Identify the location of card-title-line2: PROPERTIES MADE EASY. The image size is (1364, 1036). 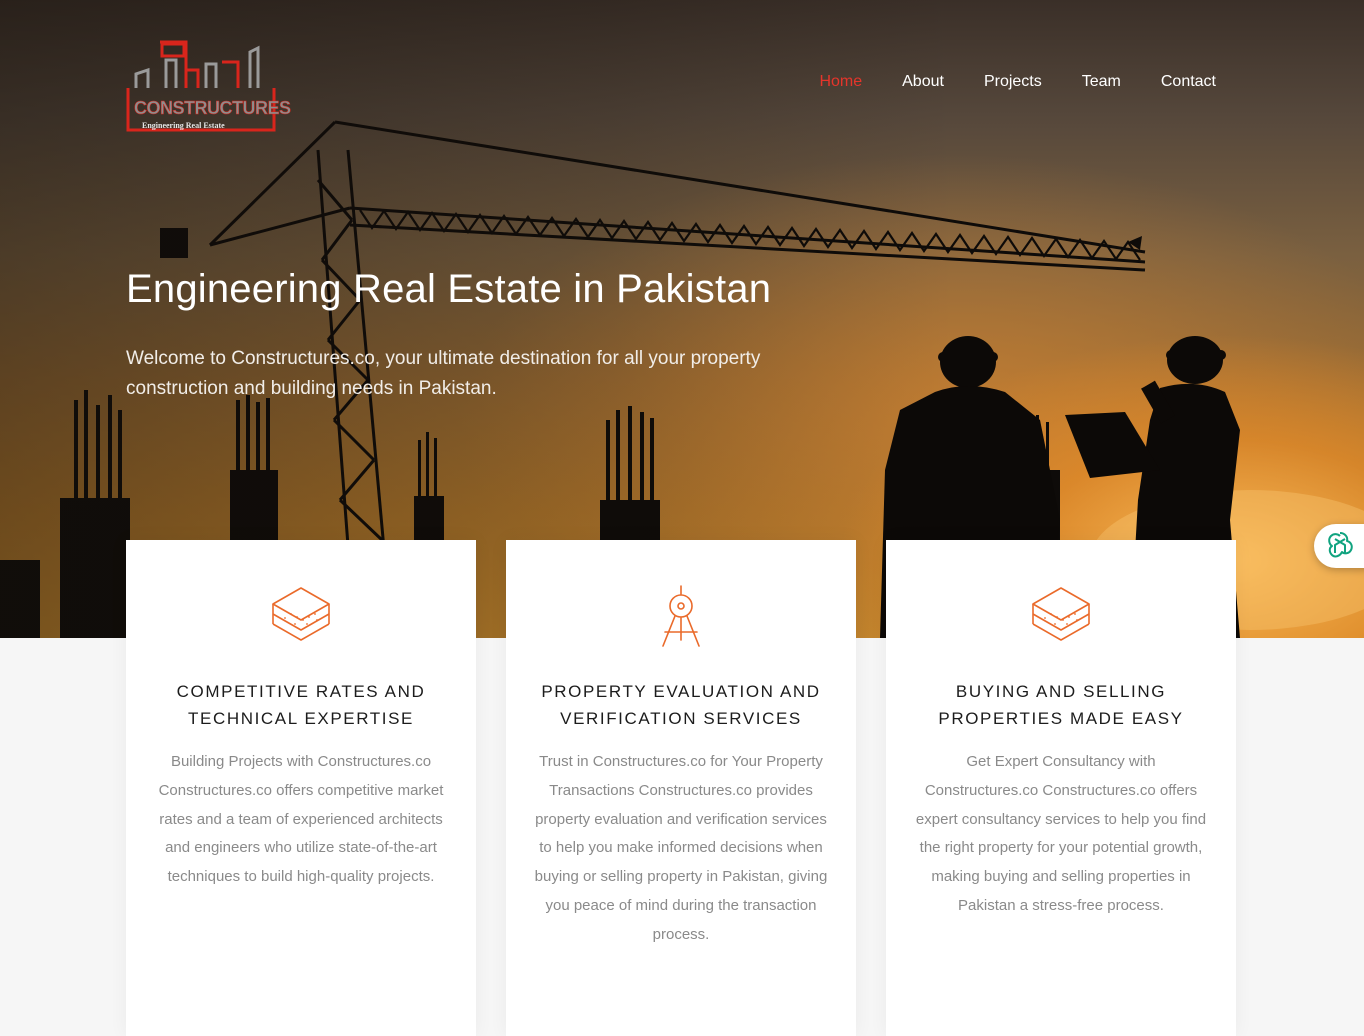
(1061, 718).